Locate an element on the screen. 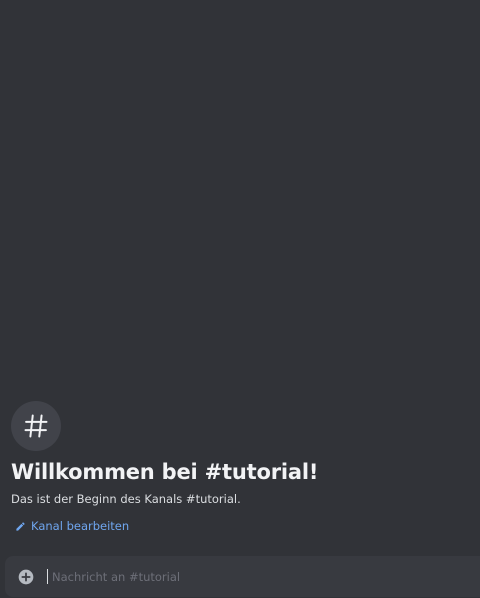 Image resolution: width=480 pixels, height=598 pixels. edit-channel-label: Kanal bearbeiten is located at coordinates (80, 526).